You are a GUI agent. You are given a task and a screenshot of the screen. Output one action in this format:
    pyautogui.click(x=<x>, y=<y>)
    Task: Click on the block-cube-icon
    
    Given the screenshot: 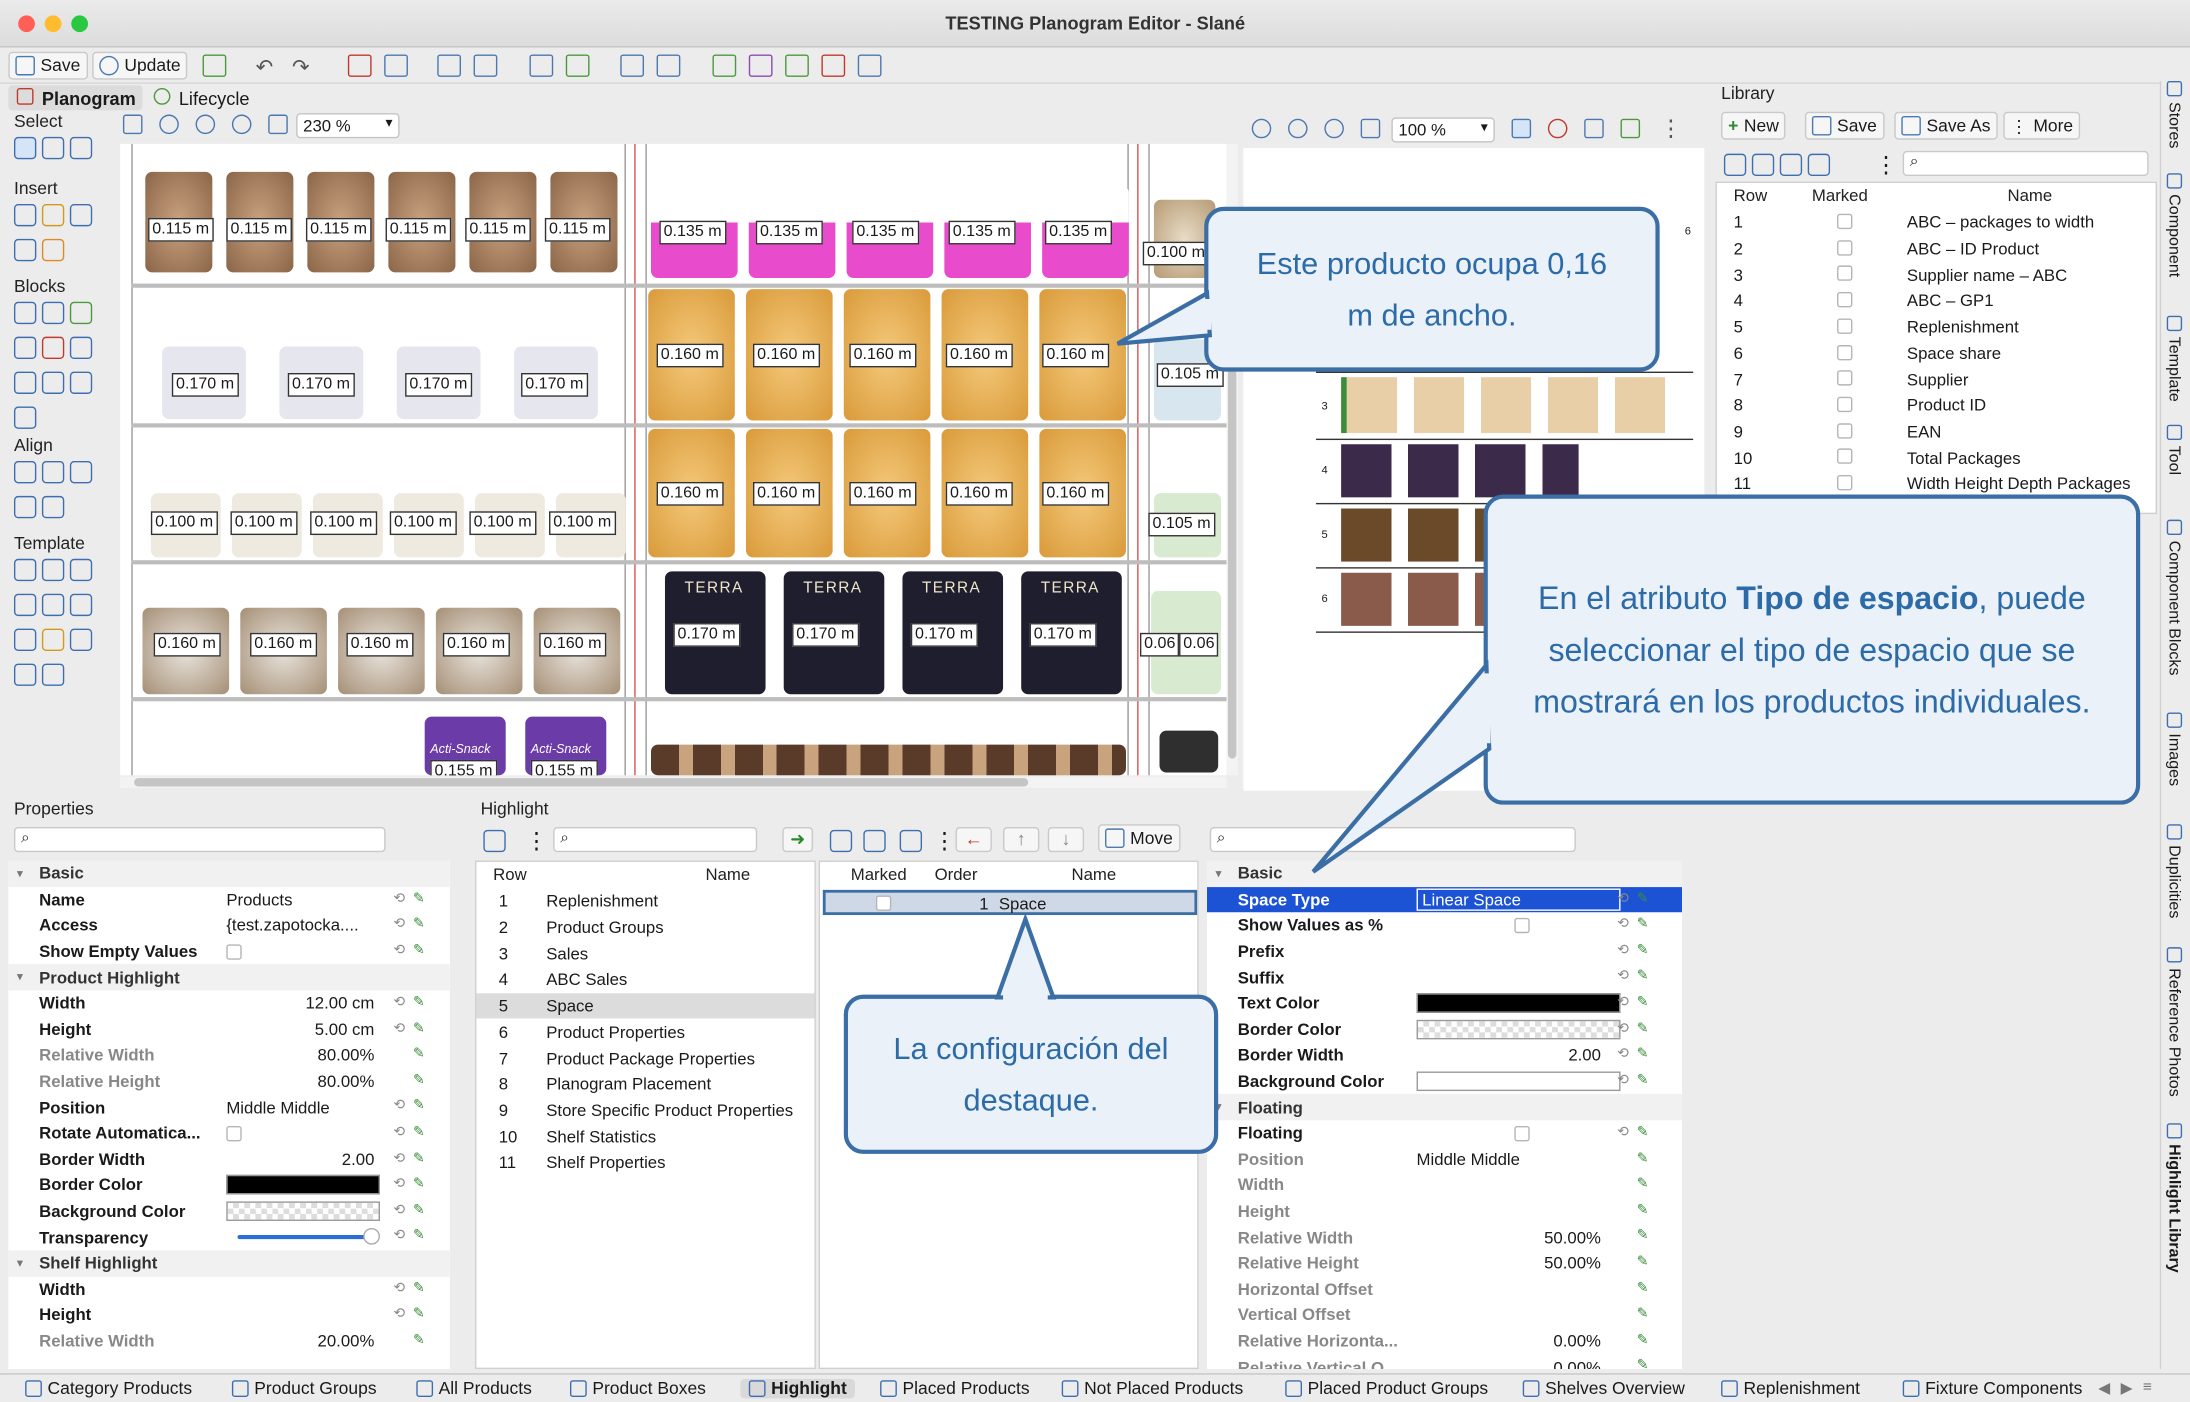 What is the action you would take?
    pyautogui.click(x=81, y=313)
    